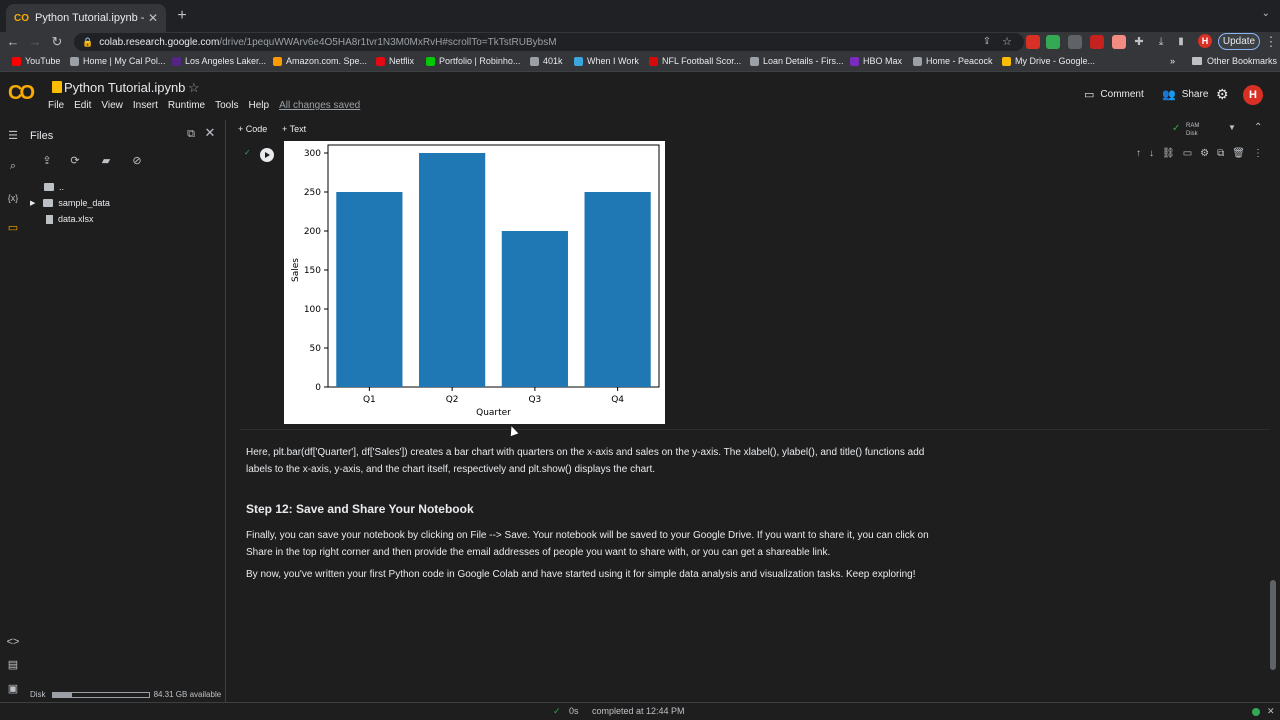  Describe the element at coordinates (312, 271) in the screenshot. I see `y-tick-label: 150` at that location.